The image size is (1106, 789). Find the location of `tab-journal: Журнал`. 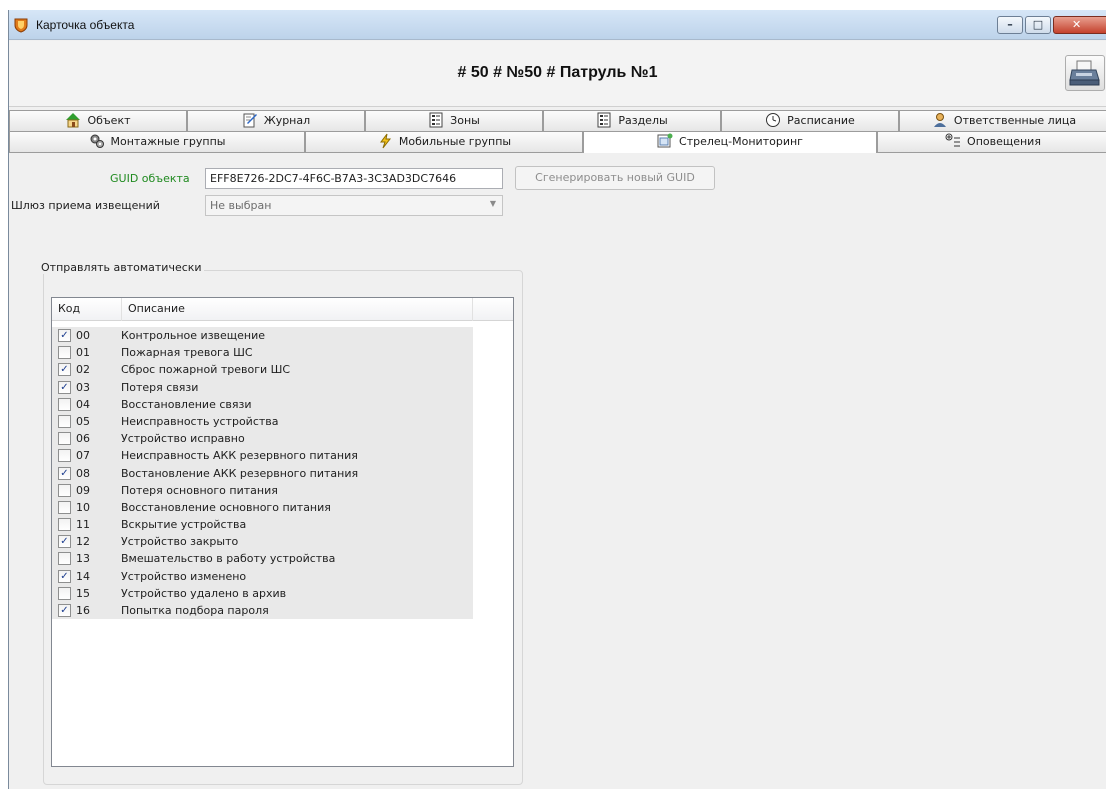

tab-journal: Журнал is located at coordinates (276, 120).